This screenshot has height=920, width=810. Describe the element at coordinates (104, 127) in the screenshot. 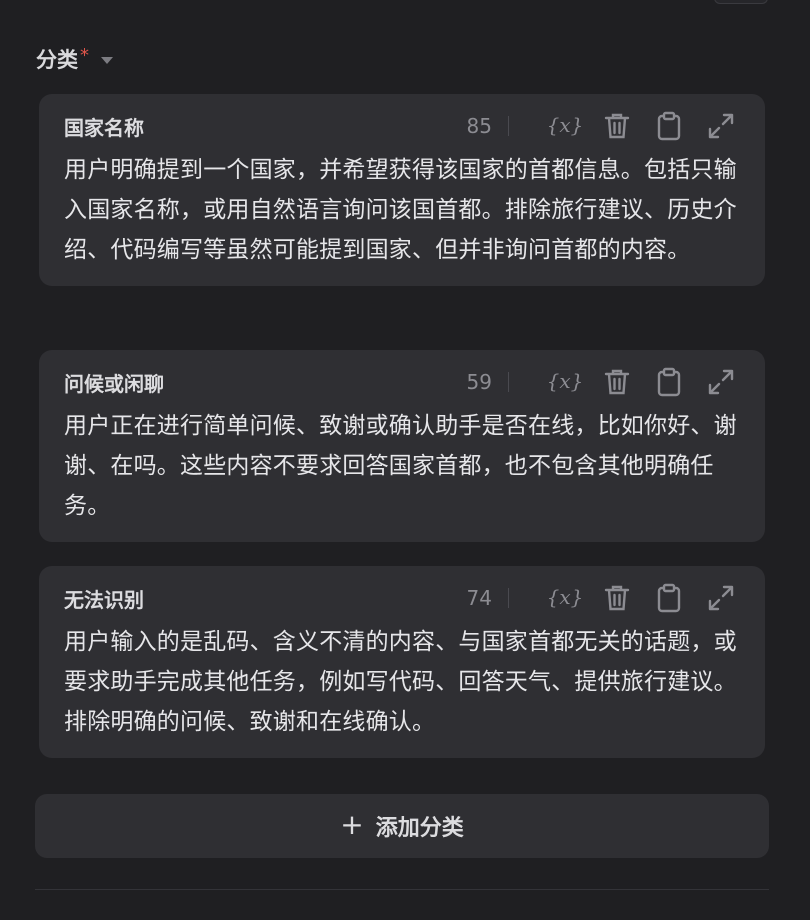

I see `category-name: 国家名称` at that location.